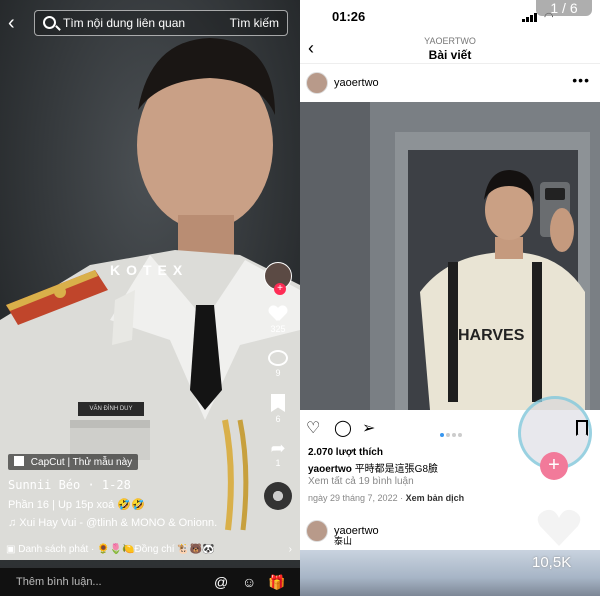 Image resolution: width=600 pixels, height=596 pixels. Describe the element at coordinates (368, 428) in the screenshot. I see `send-icon: ➢` at that location.